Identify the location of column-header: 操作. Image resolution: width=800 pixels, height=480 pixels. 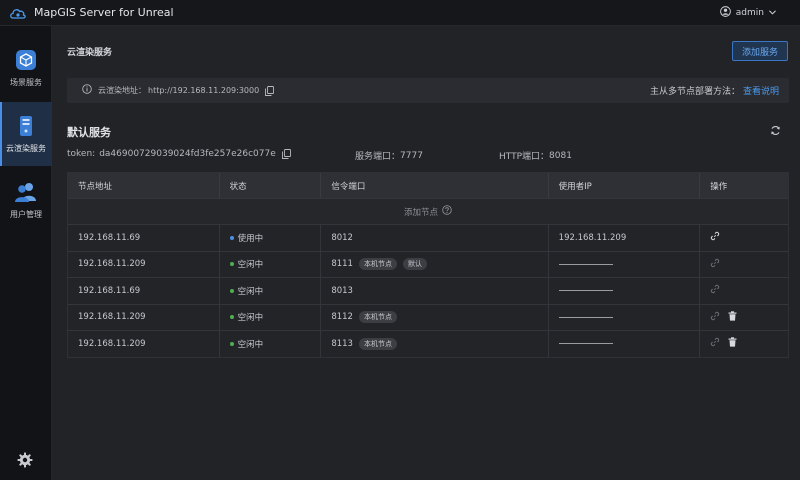
(719, 186).